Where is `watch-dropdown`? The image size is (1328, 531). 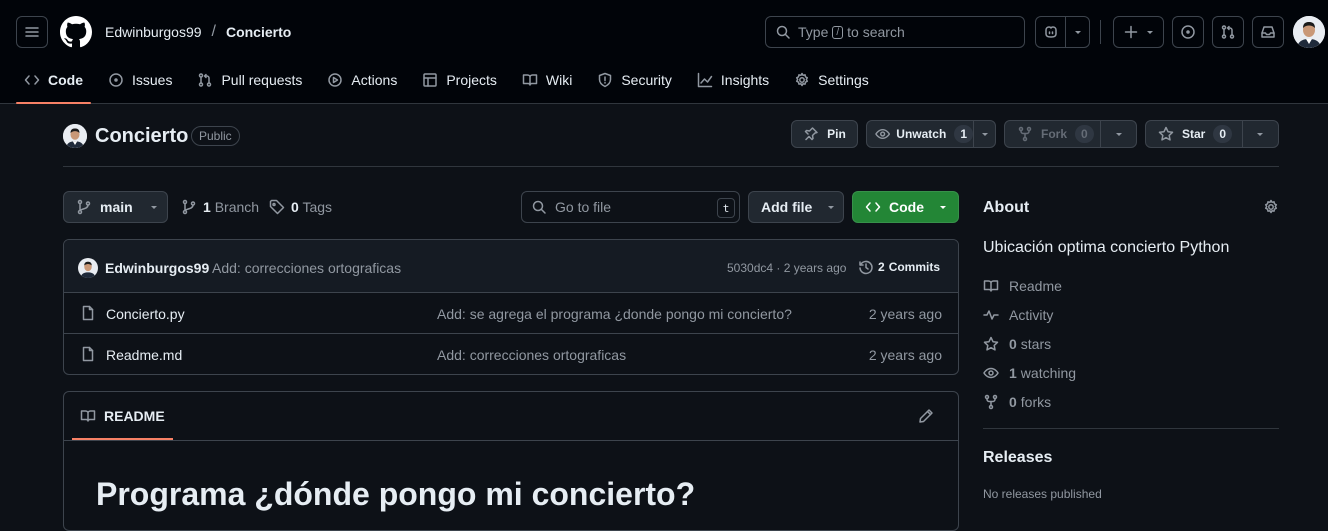 watch-dropdown is located at coordinates (984, 134).